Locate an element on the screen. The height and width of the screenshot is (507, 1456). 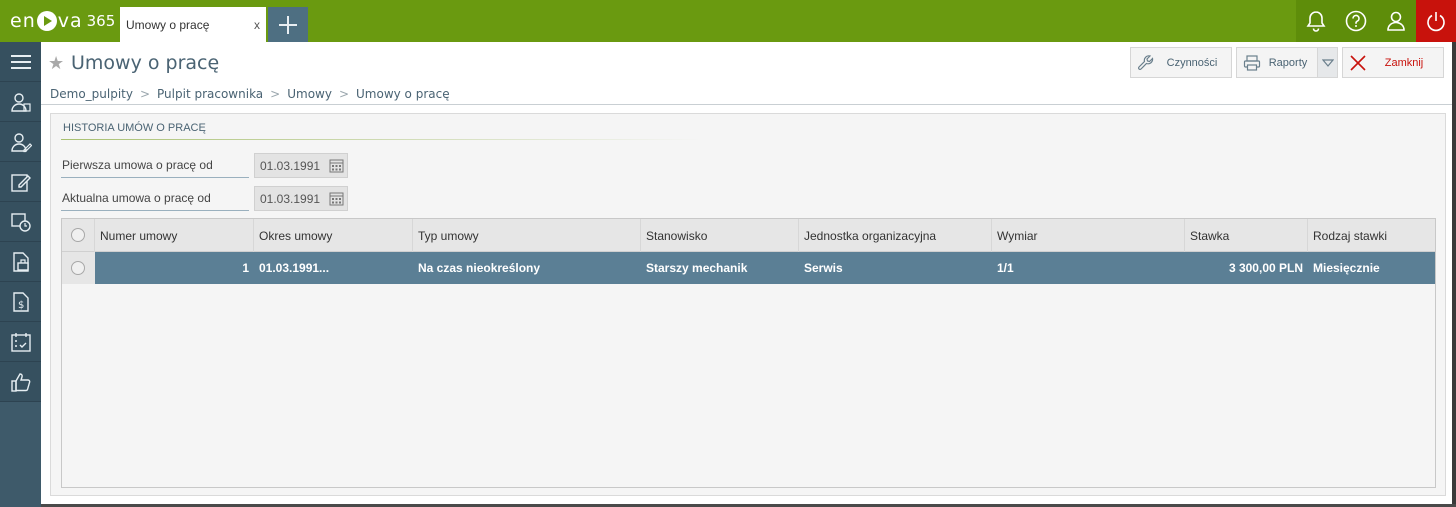
first-contract-date-field: 01.03.1991 is located at coordinates (301, 165).